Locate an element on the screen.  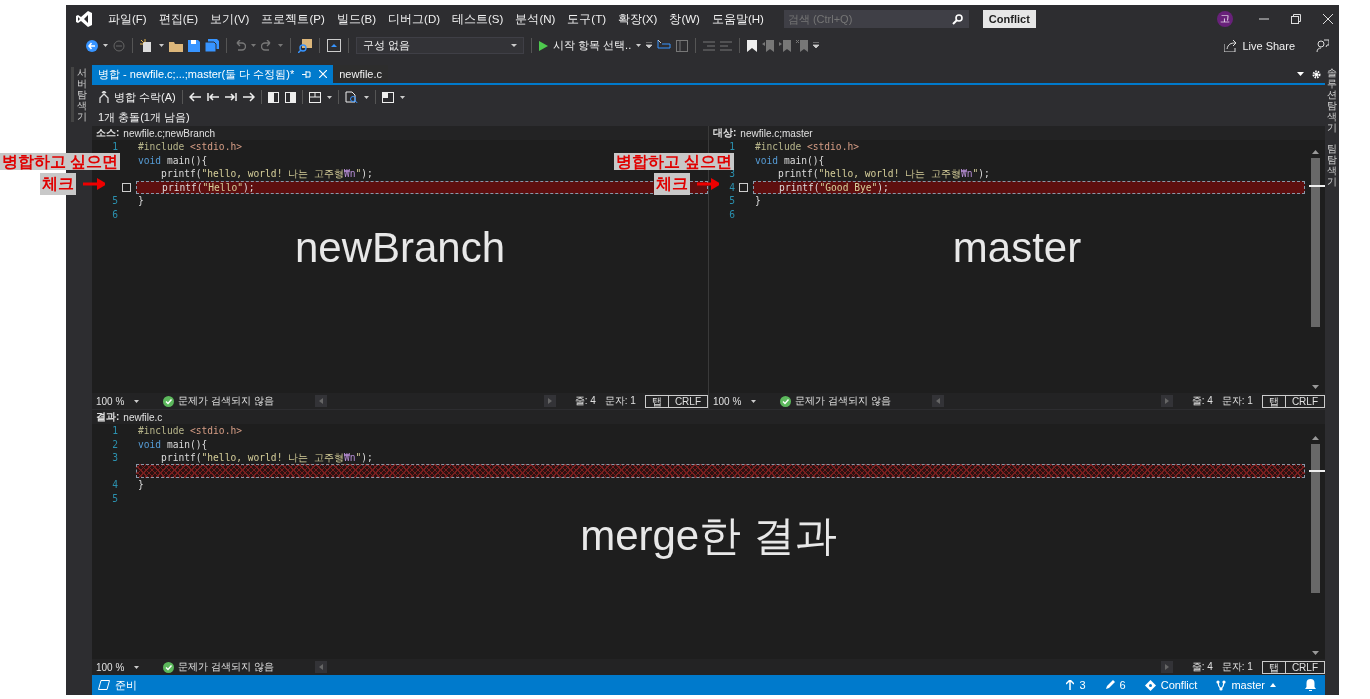
side-tab: 서버 탐색기 is located at coordinates (78, 94).